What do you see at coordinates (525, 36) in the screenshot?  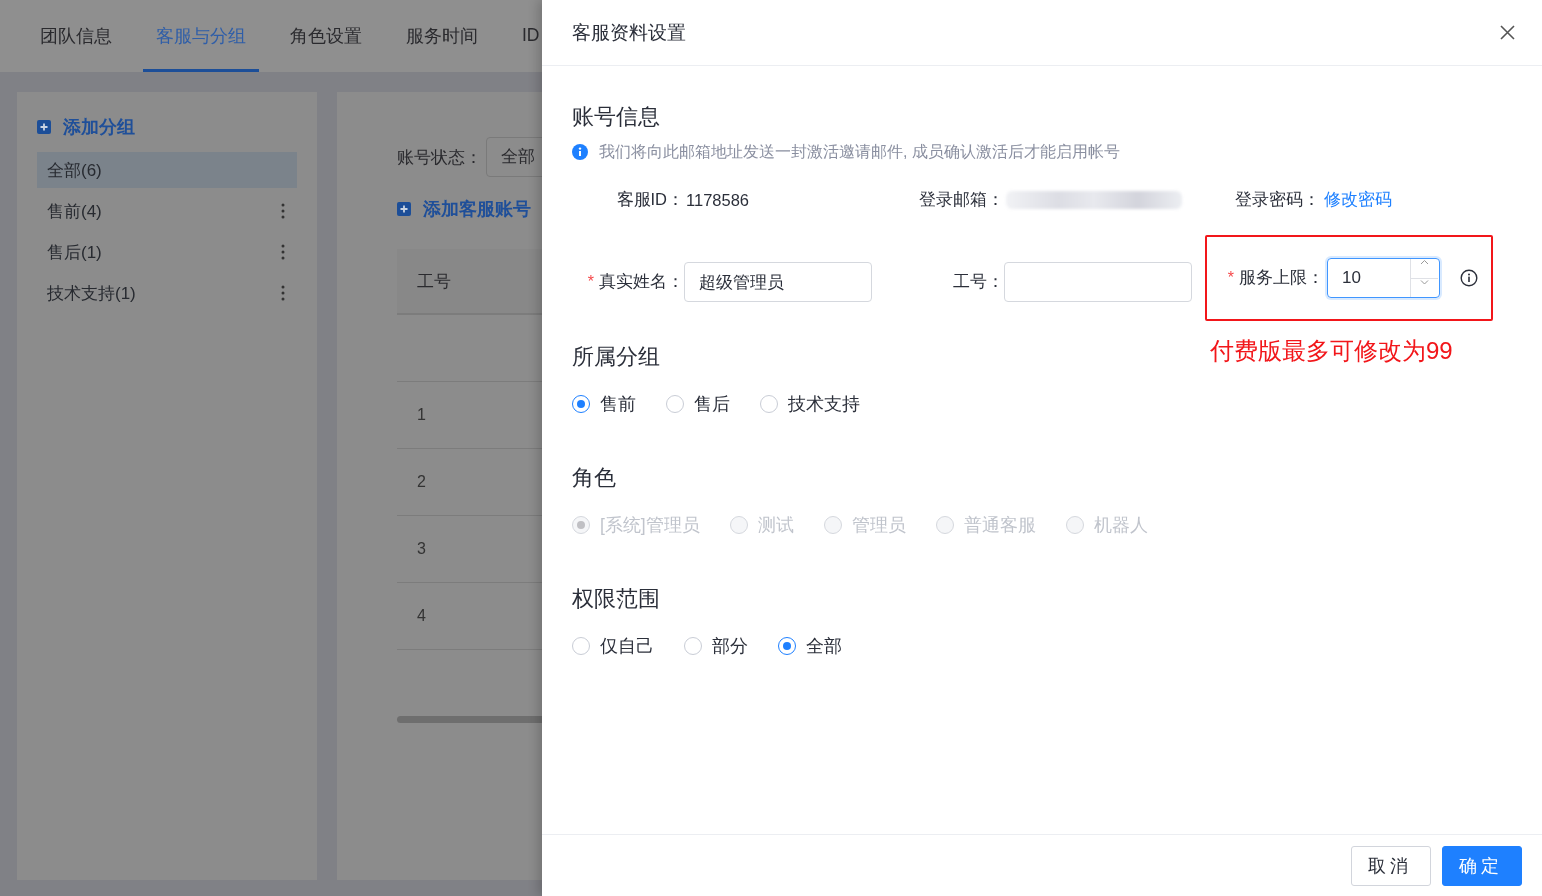 I see `tab: ID` at bounding box center [525, 36].